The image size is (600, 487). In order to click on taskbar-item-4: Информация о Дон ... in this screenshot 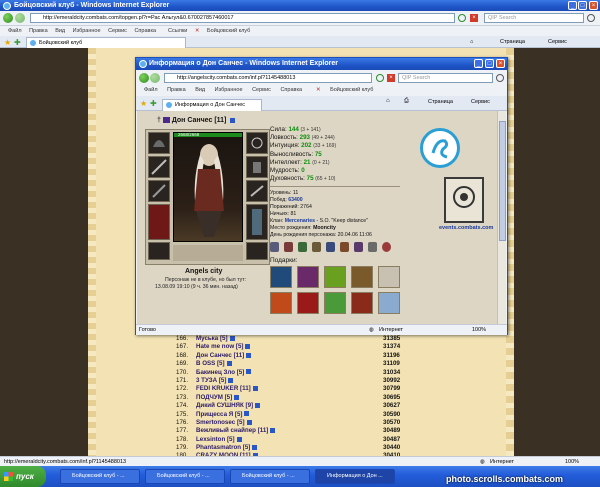, I will do `click(355, 476)`.